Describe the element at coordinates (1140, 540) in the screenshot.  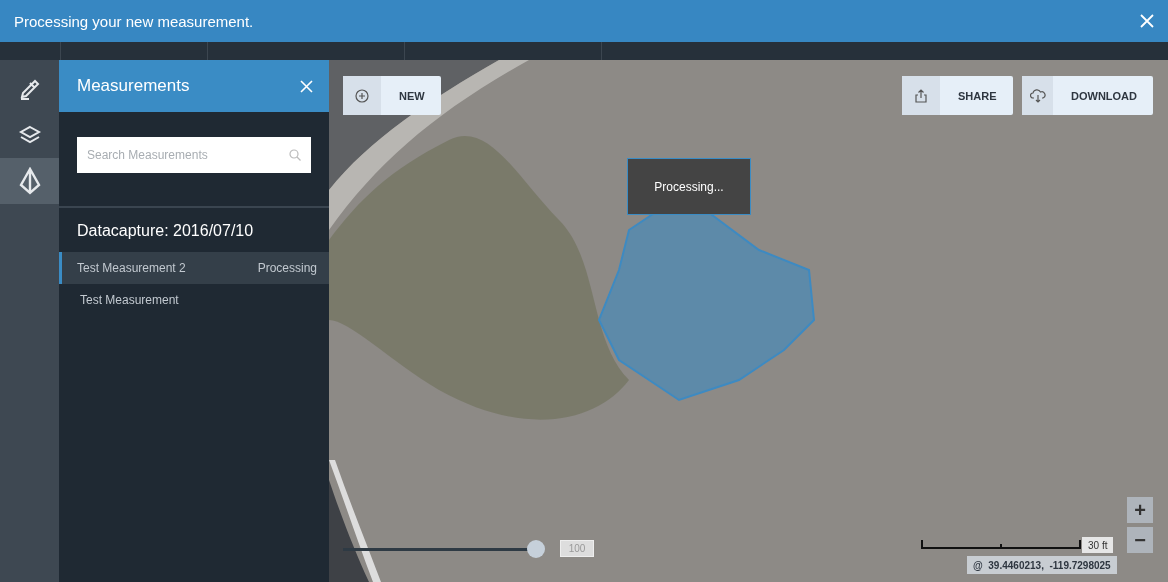
I see `zoom-out-button: −` at that location.